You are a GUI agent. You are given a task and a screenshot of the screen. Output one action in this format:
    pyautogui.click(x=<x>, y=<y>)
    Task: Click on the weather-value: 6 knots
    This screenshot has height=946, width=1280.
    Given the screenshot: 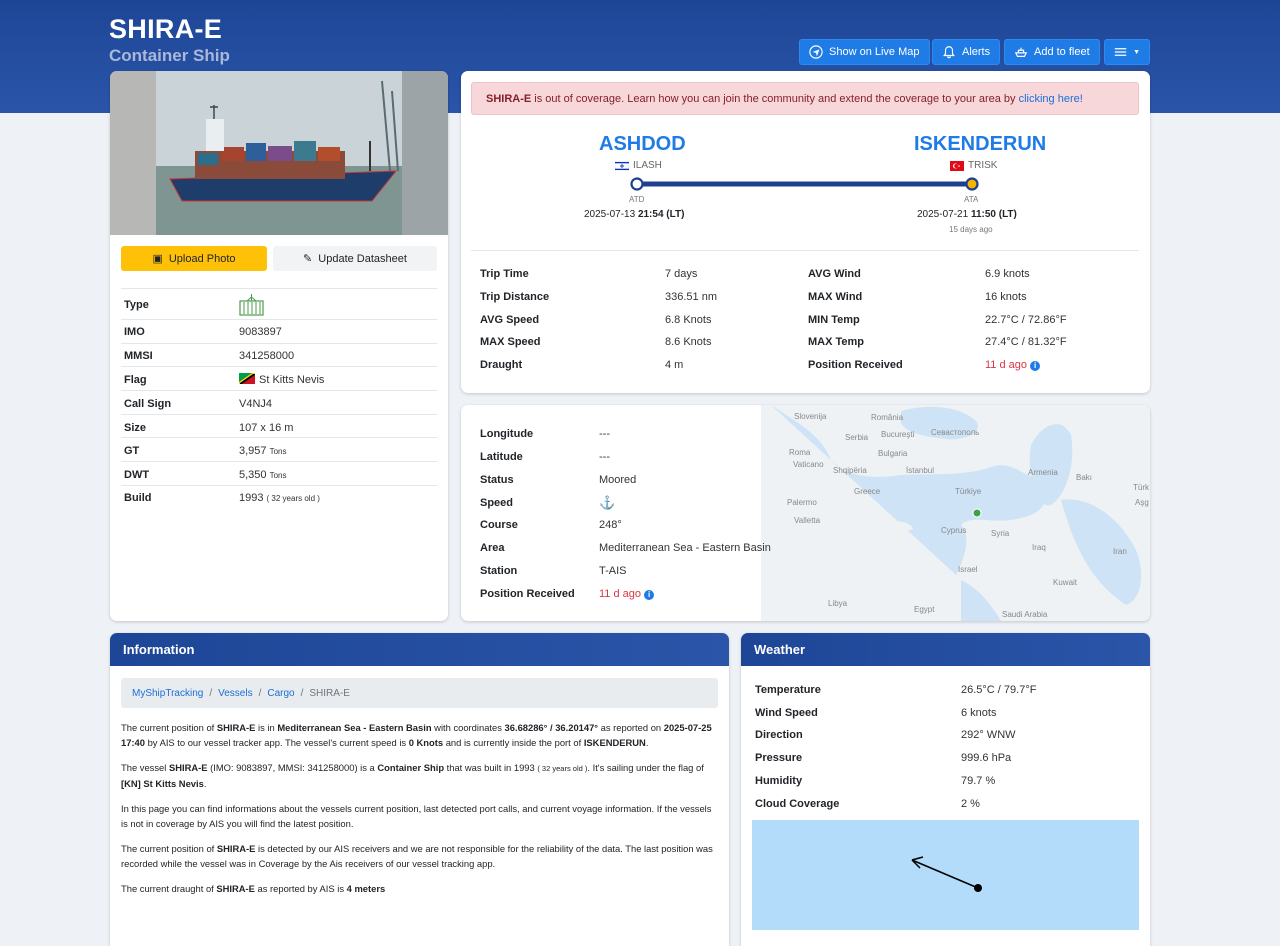 What is the action you would take?
    pyautogui.click(x=979, y=713)
    